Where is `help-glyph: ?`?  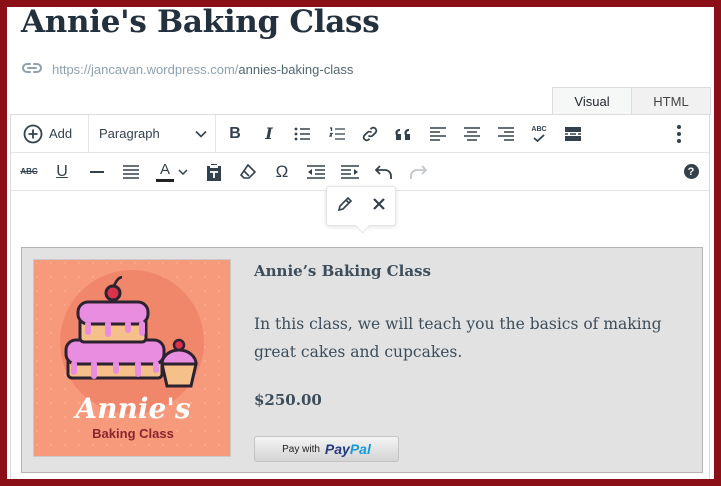 help-glyph: ? is located at coordinates (691, 171).